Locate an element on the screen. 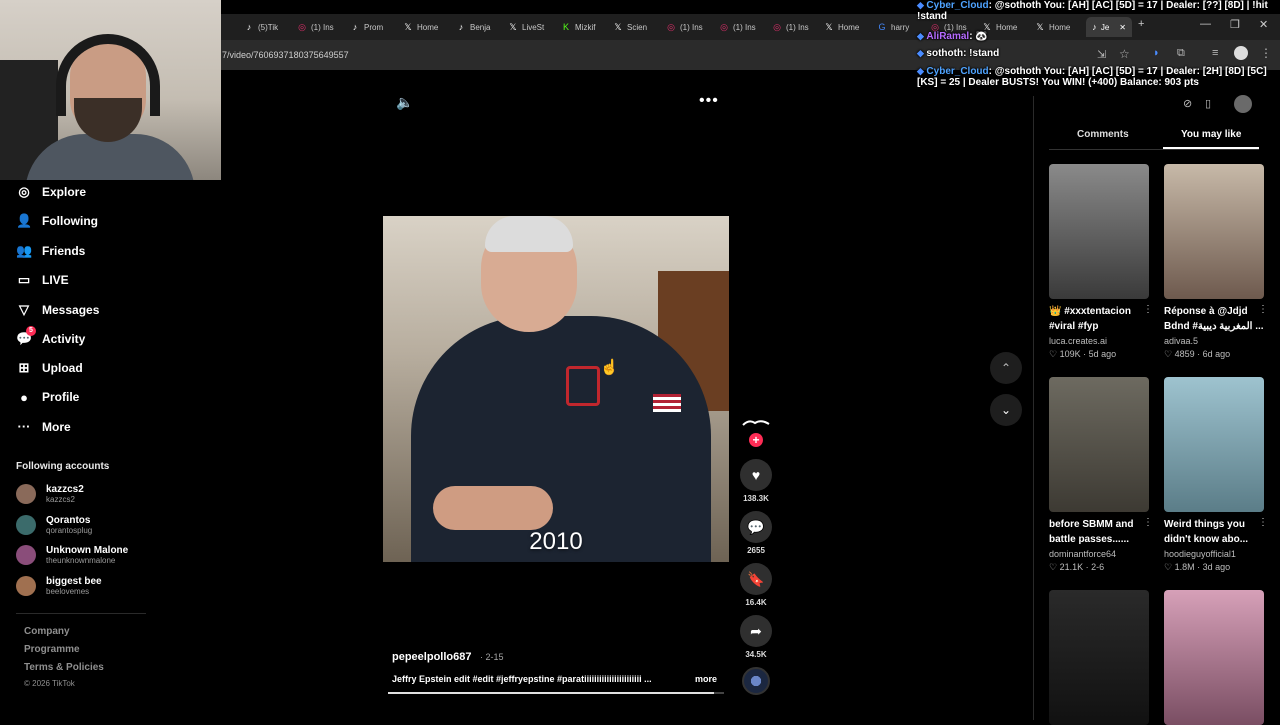  sidebar-item-friends: 👥 Friends is located at coordinates (50, 251).